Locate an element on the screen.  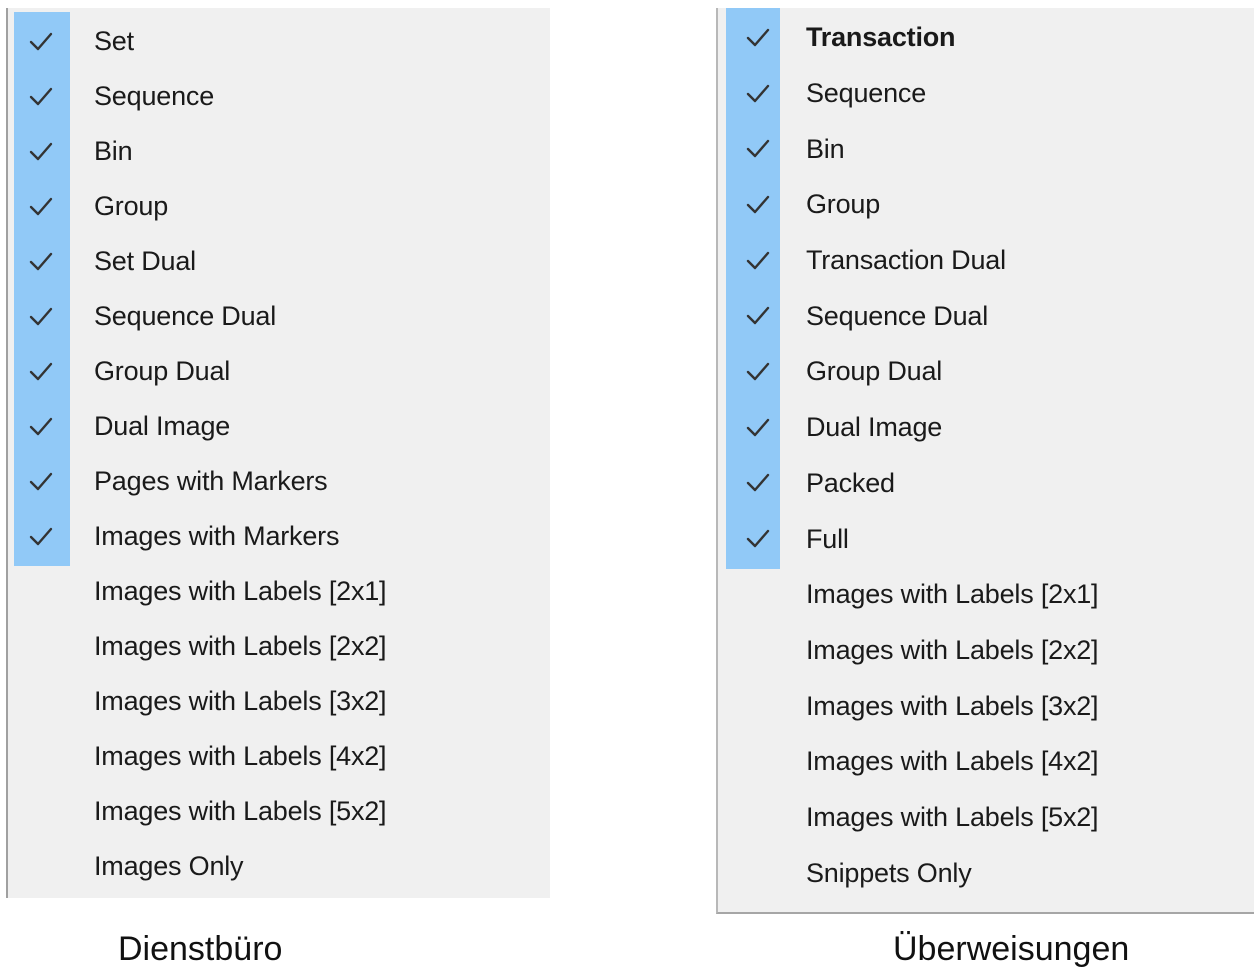
menu-item-label: Transaction Dual is located at coordinates (906, 260).